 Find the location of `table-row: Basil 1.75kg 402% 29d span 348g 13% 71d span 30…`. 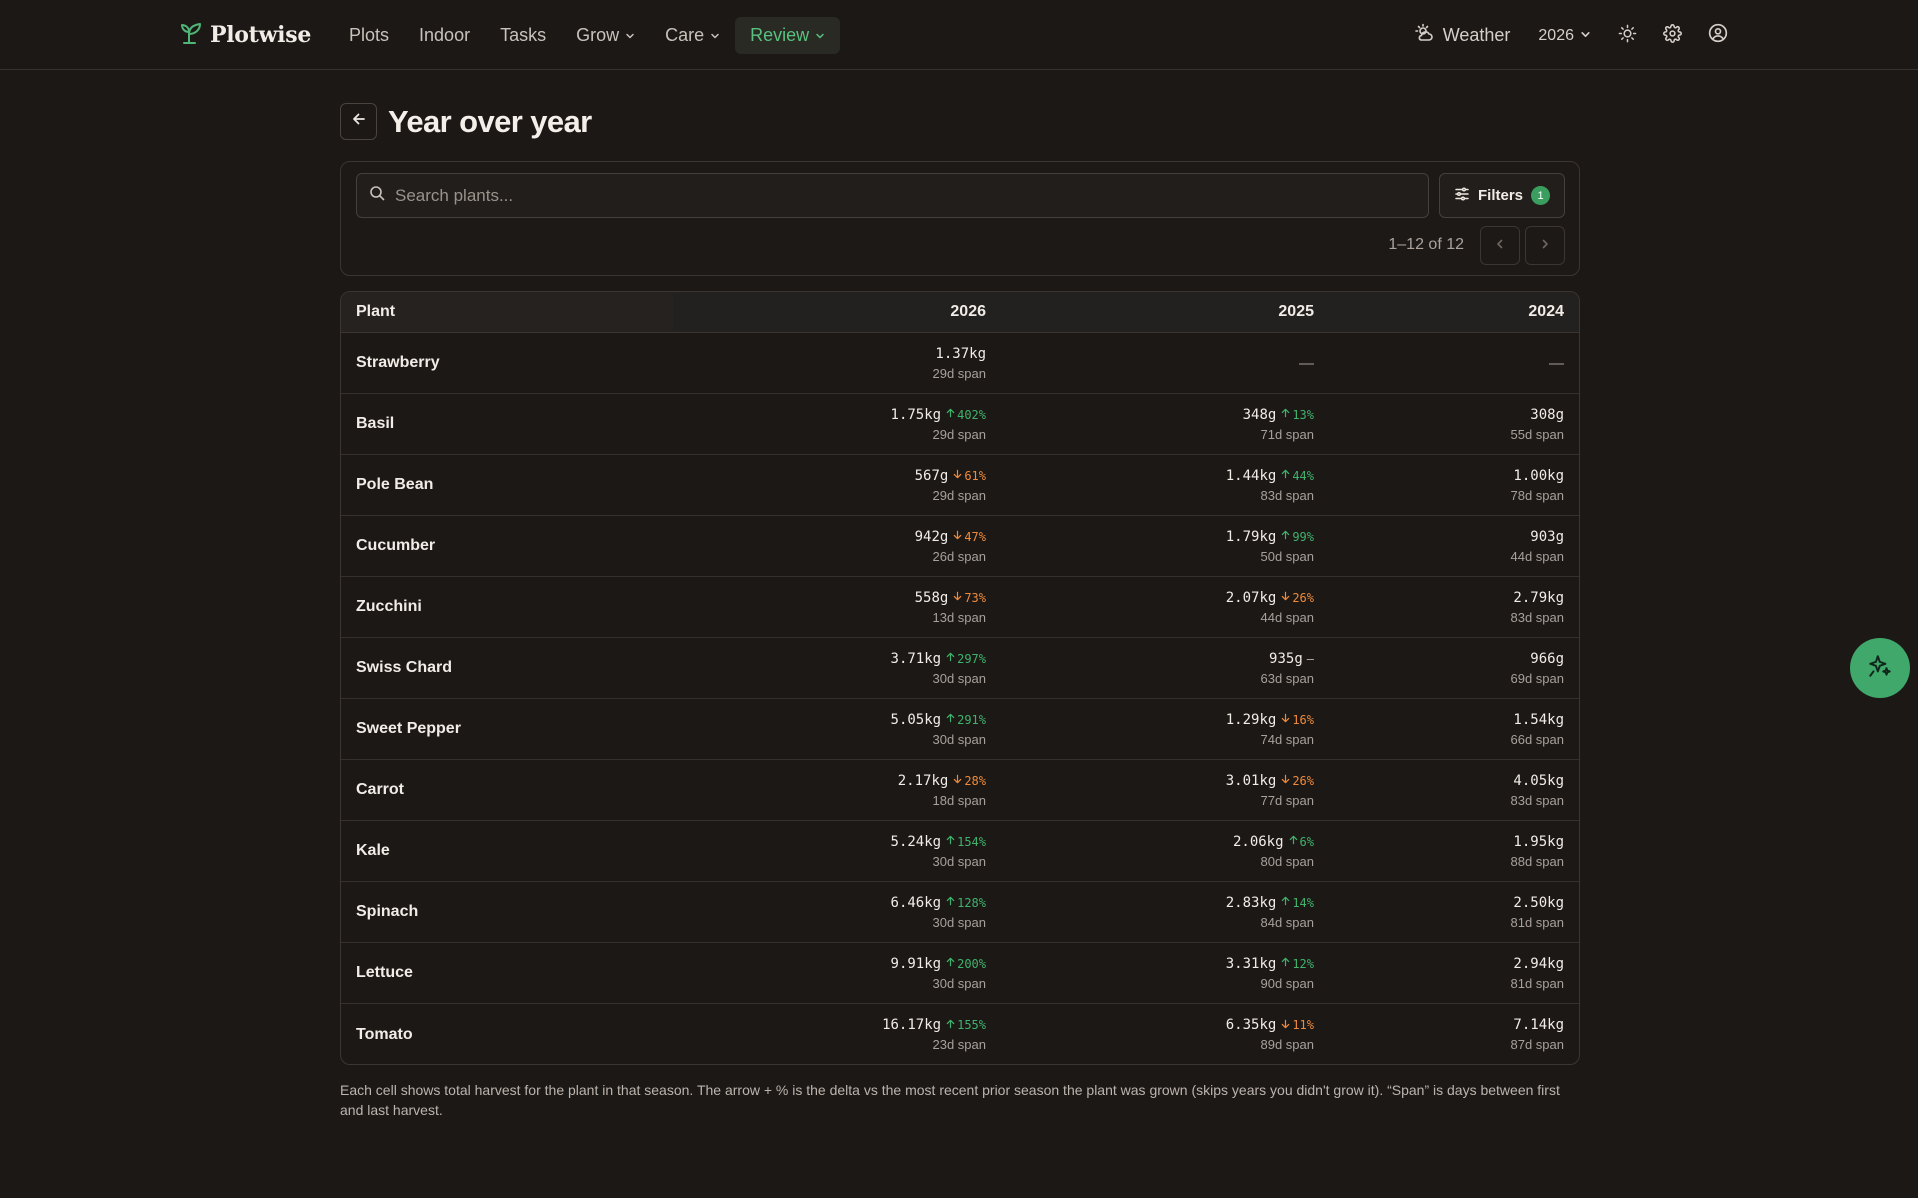

table-row: Basil 1.75kg 402% 29d span 348g 13% 71d span 30… is located at coordinates (960, 424).